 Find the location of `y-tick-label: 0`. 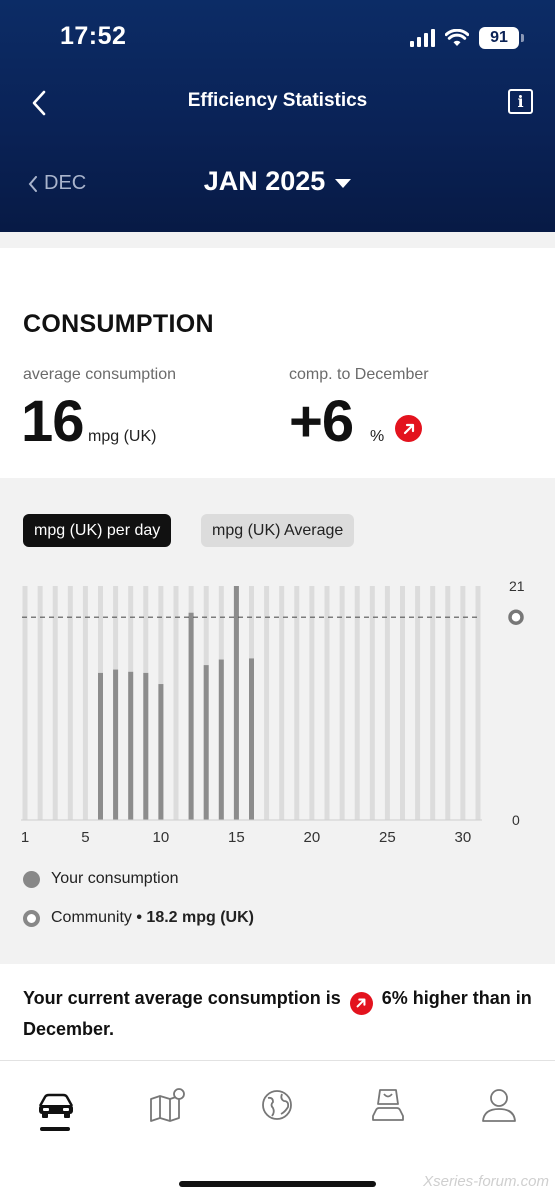

y-tick-label: 0 is located at coordinates (516, 820).